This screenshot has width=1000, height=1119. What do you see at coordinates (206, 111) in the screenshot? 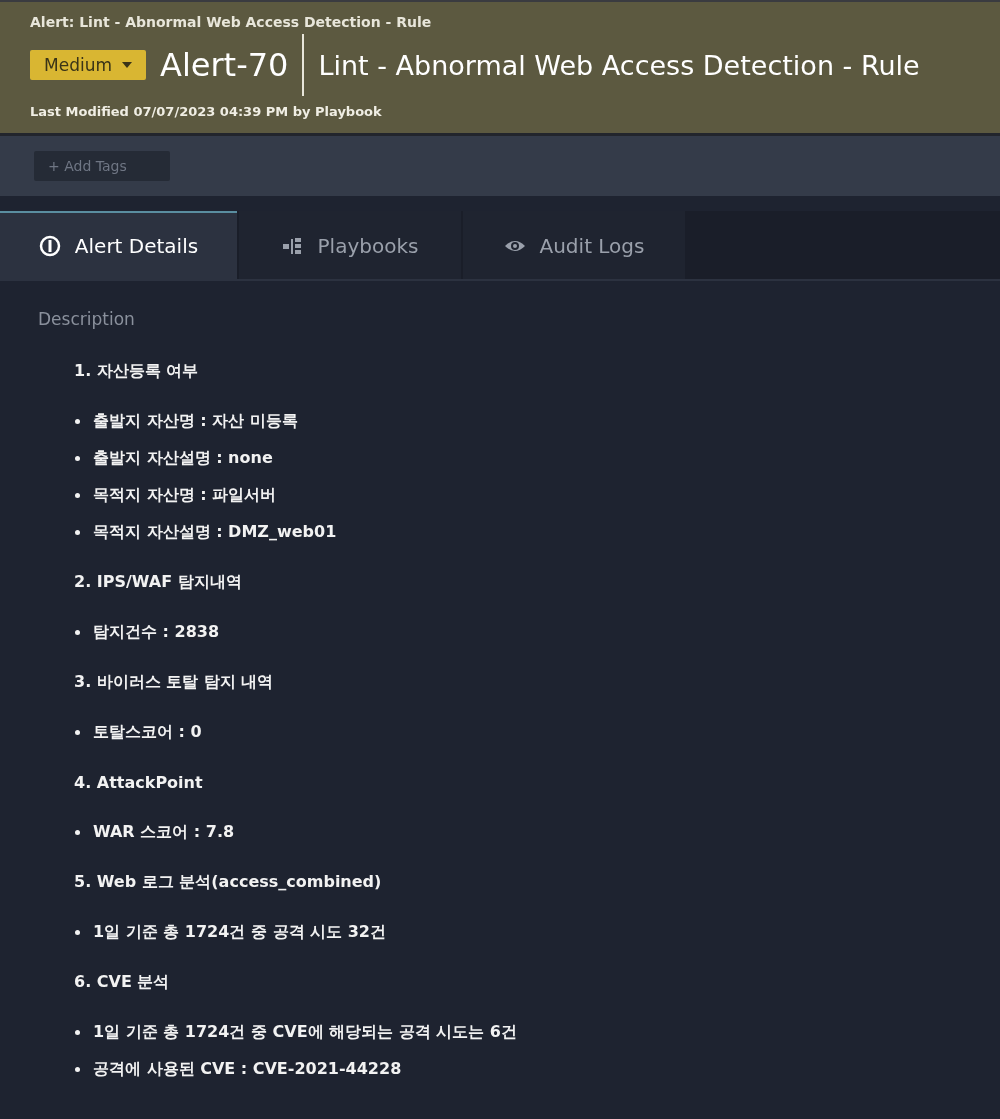
I see `last-modified: Last Modified 07/07/2023 04:39 PM by Playbook` at bounding box center [206, 111].